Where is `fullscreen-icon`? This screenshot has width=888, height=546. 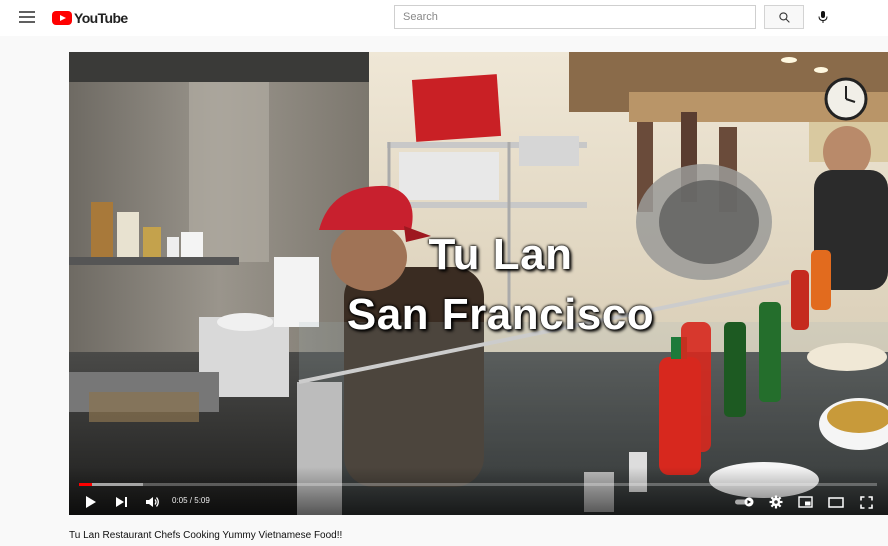
fullscreen-icon is located at coordinates (866, 502).